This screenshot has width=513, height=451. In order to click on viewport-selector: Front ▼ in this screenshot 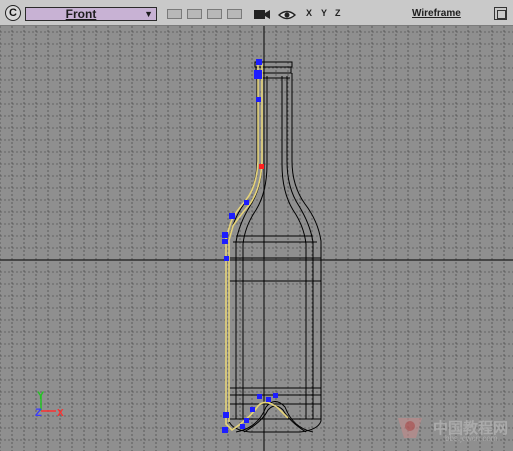, I will do `click(91, 14)`.